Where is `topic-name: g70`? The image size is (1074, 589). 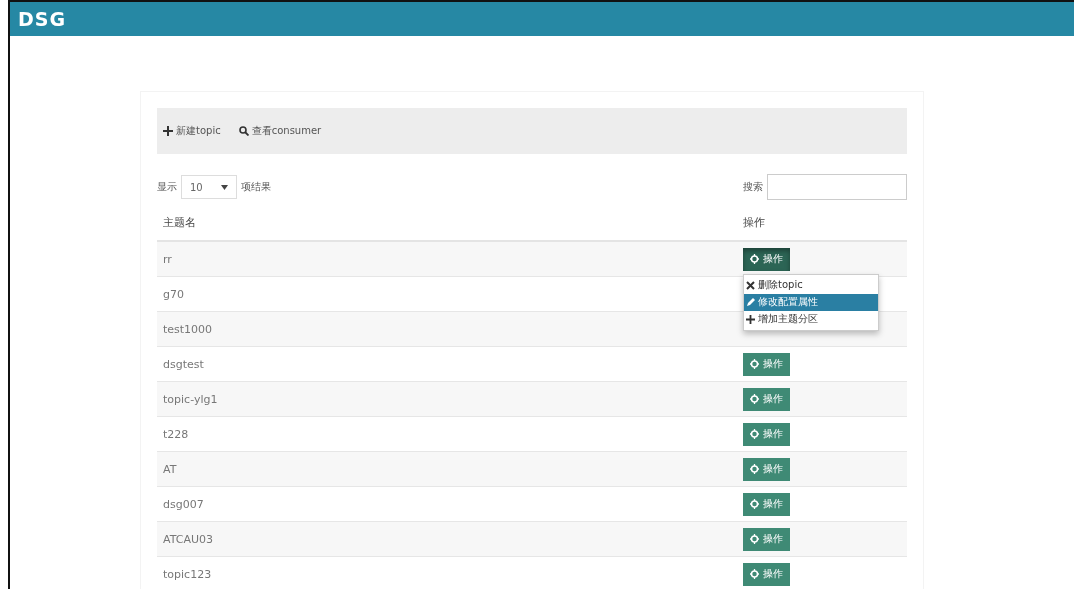 topic-name: g70 is located at coordinates (173, 294).